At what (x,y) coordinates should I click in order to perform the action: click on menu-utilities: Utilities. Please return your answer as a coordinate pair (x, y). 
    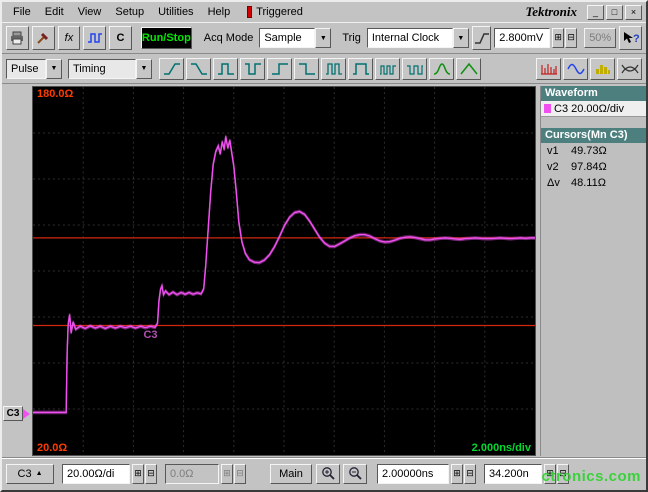
    Looking at the image, I should click on (175, 12).